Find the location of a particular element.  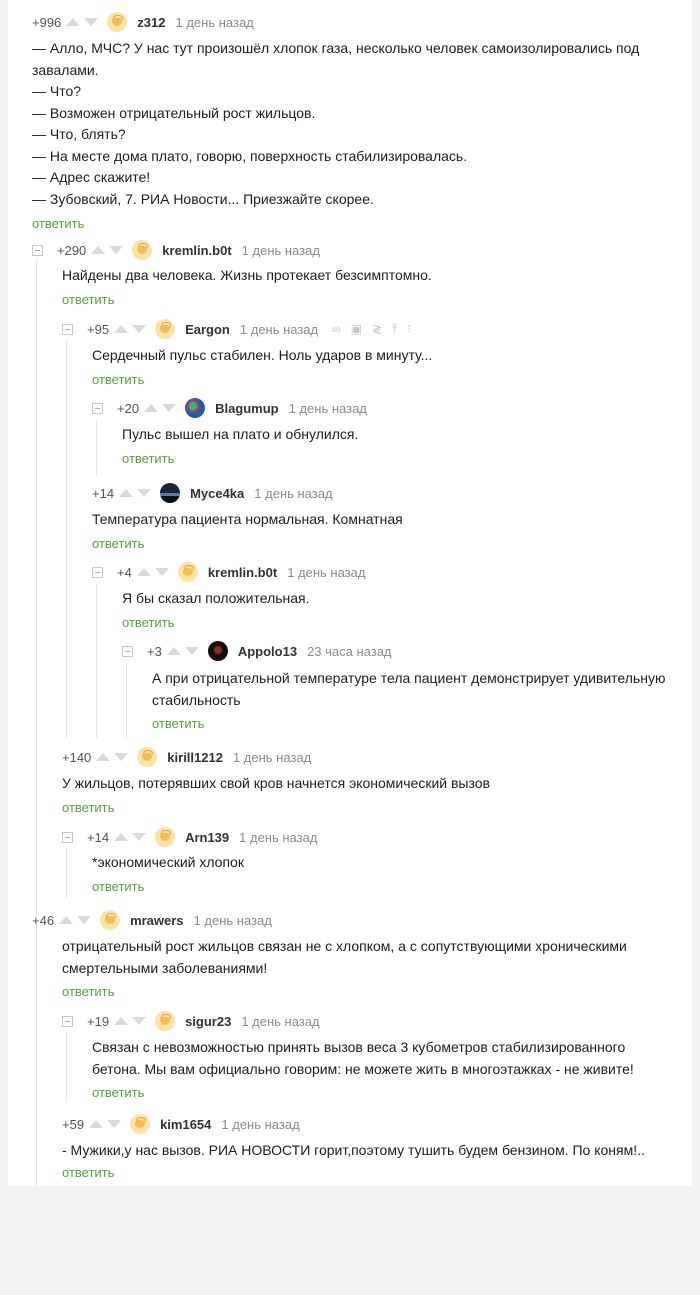

comment-header: +3 Appolo13 23 часа назад is located at coordinates (264, 651).